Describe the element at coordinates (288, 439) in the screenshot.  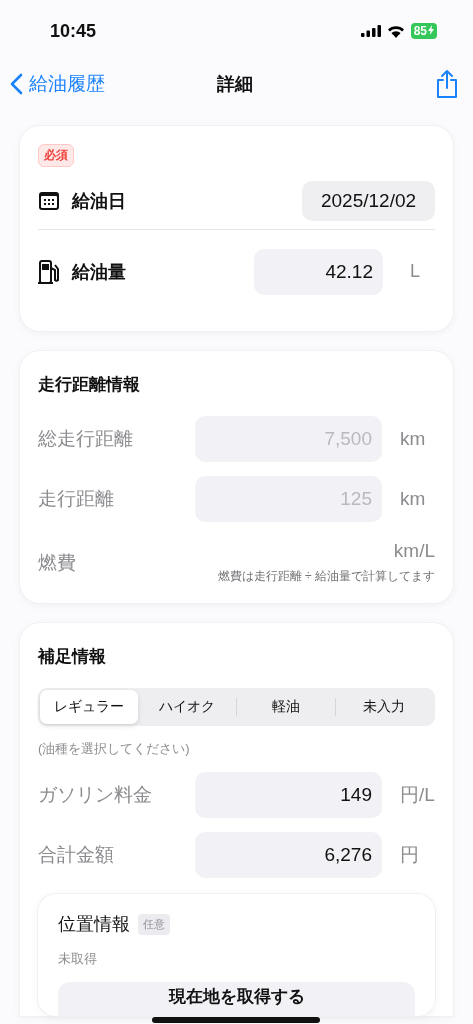
I see `input-field: 7,500` at that location.